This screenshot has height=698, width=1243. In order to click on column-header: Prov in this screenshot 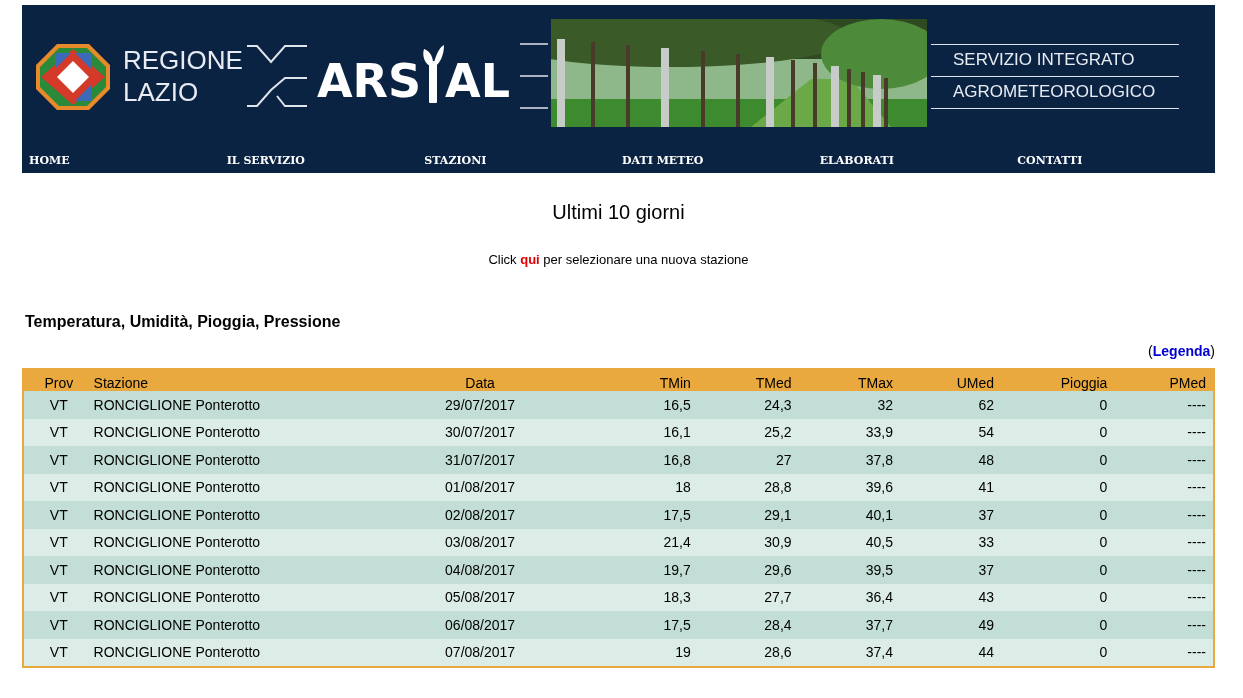, I will do `click(58, 380)`.